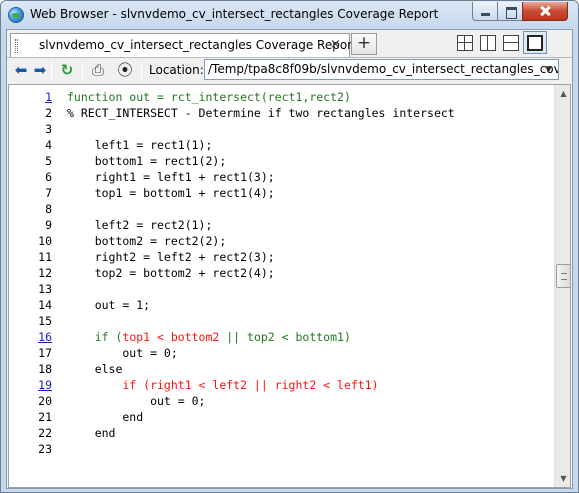 The image size is (579, 493). Describe the element at coordinates (45, 273) in the screenshot. I see `line-number: 12` at that location.